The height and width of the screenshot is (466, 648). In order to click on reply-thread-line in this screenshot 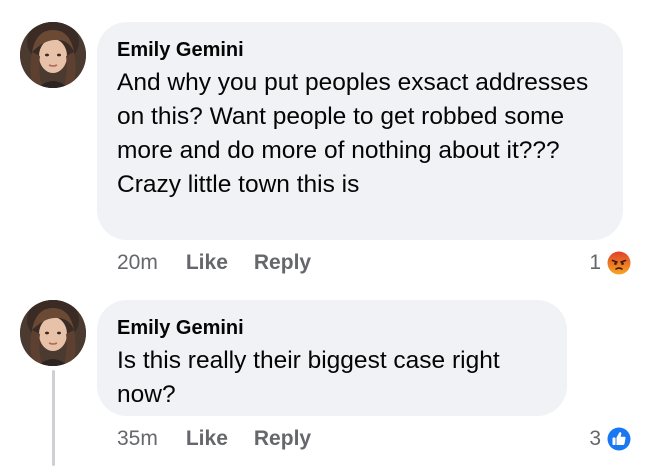, I will do `click(53, 418)`.